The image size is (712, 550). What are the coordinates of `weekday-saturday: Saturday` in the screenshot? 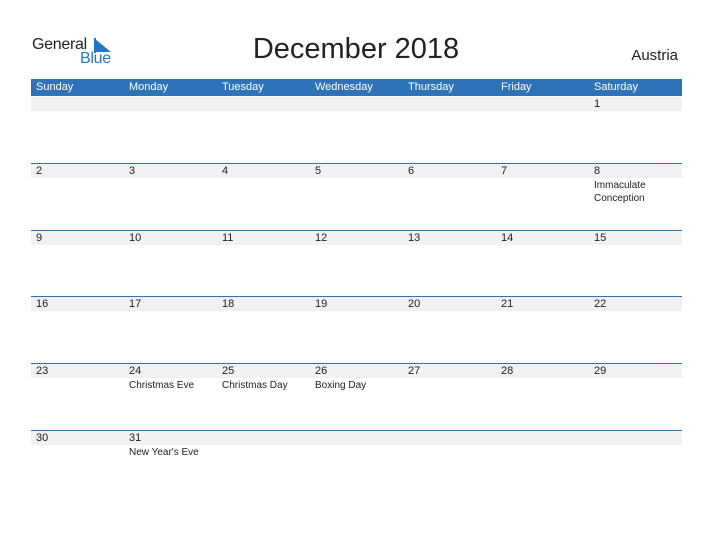 It's located at (616, 87).